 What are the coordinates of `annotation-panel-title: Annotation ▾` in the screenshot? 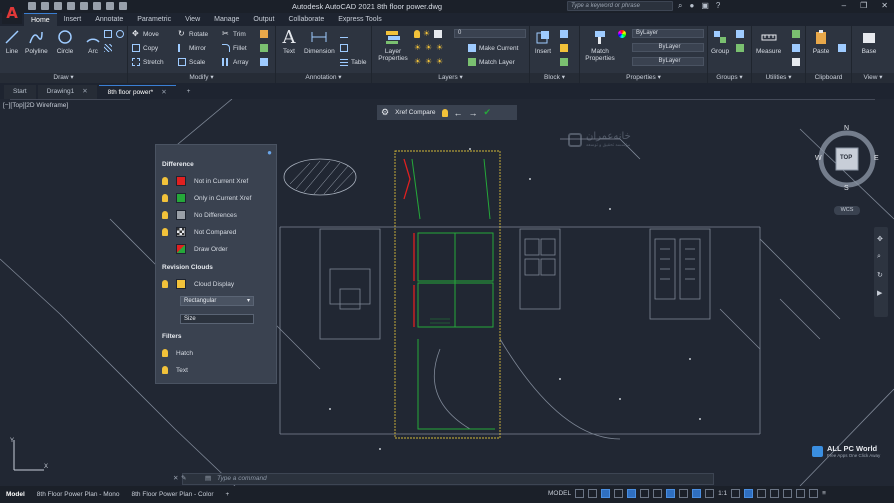 It's located at (323, 78).